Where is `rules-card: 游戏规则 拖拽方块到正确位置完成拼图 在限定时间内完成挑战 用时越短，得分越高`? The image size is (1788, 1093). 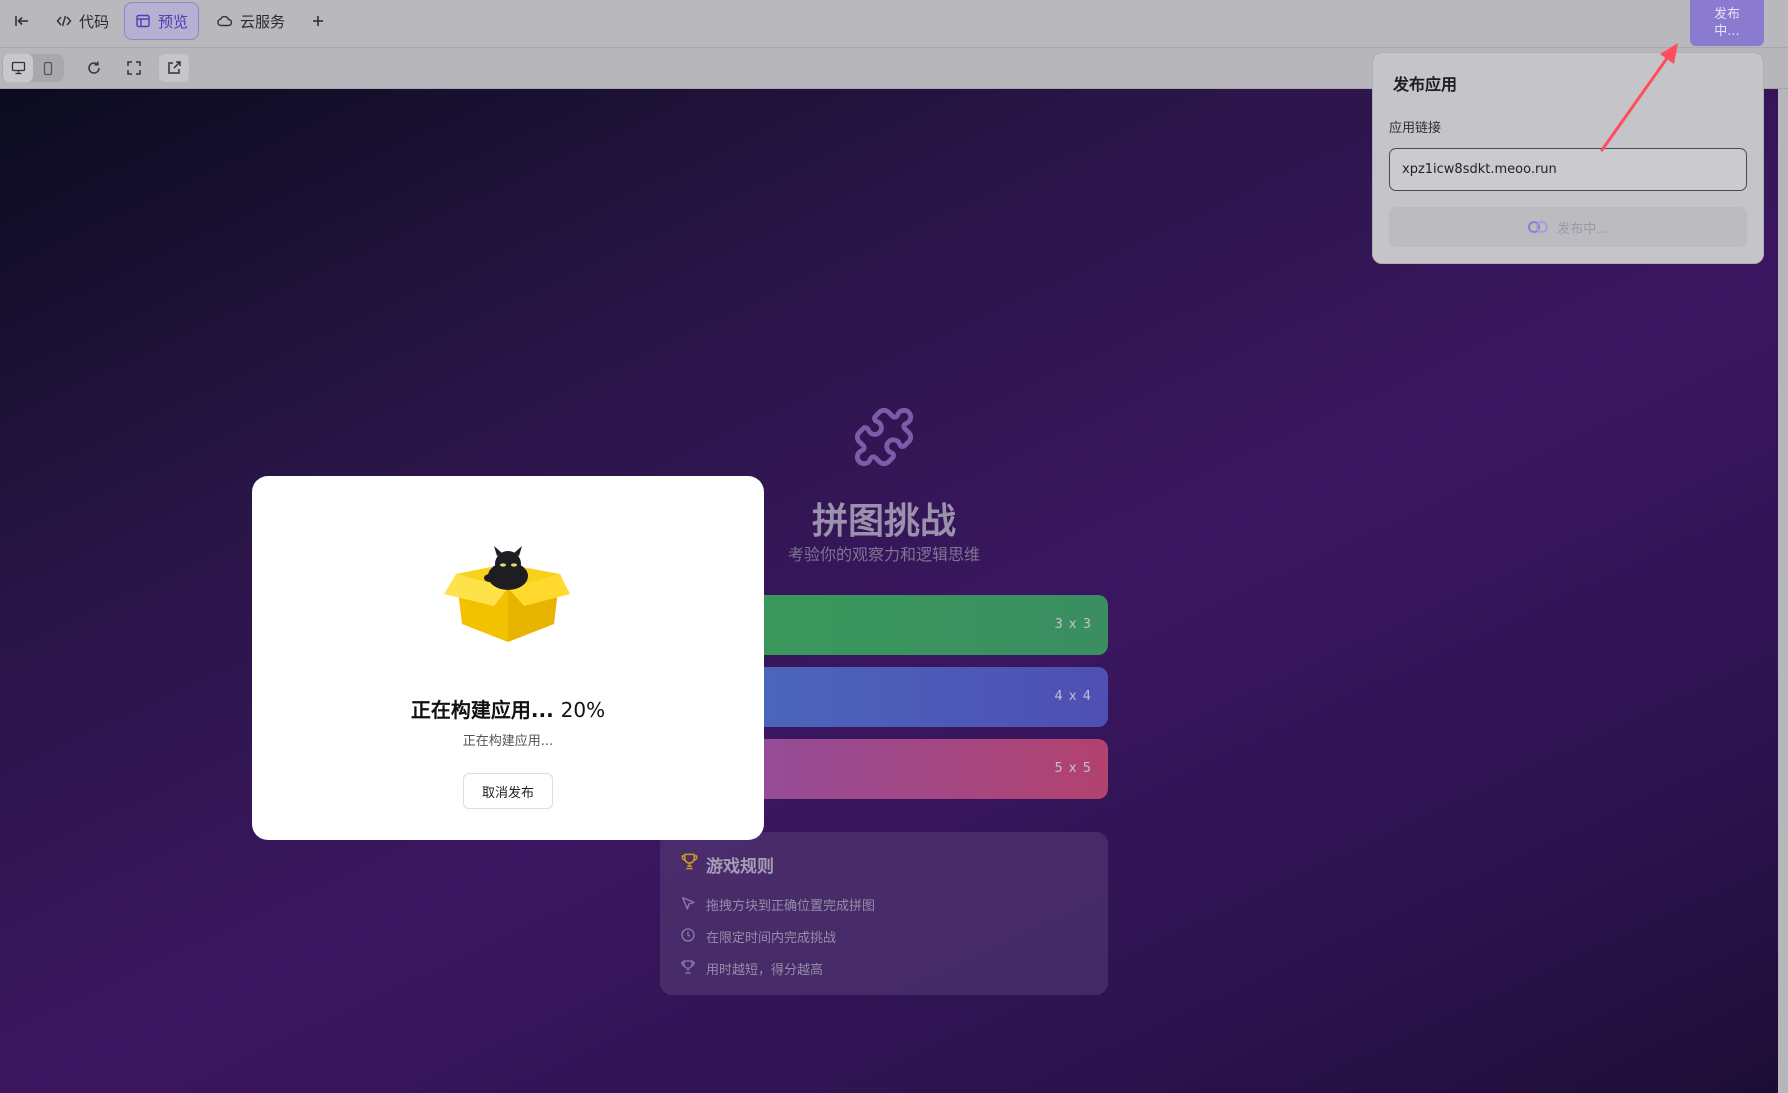 rules-card: 游戏规则 拖拽方块到正确位置完成拼图 在限定时间内完成挑战 用时越短，得分越高 is located at coordinates (884, 913).